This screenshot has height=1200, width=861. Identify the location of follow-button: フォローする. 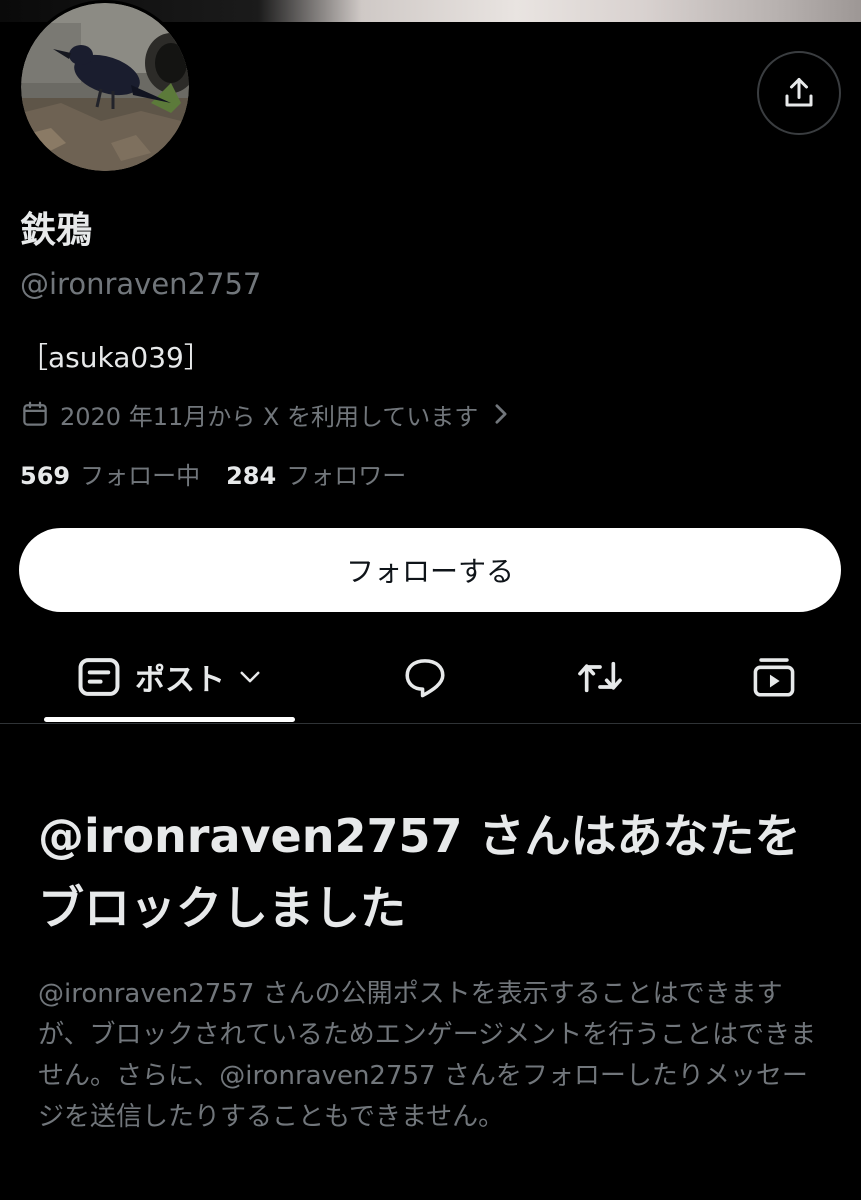
(430, 570).